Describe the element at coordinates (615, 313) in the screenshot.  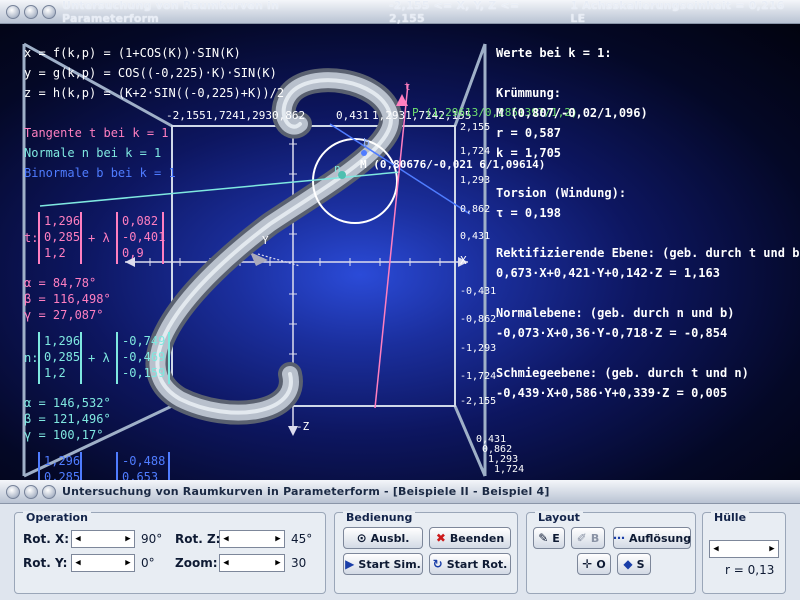
I see `normal-plane-heading: Normalebene: (geb. durch n und b)` at that location.